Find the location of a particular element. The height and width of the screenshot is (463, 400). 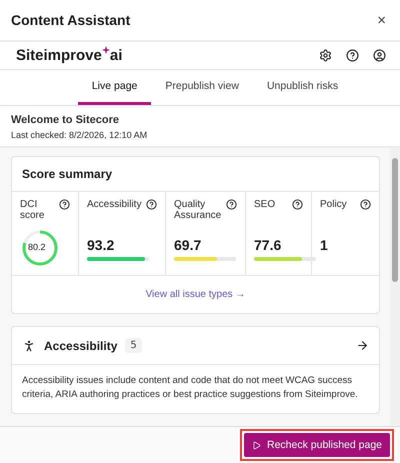

score-value: 80.2 is located at coordinates (37, 247).